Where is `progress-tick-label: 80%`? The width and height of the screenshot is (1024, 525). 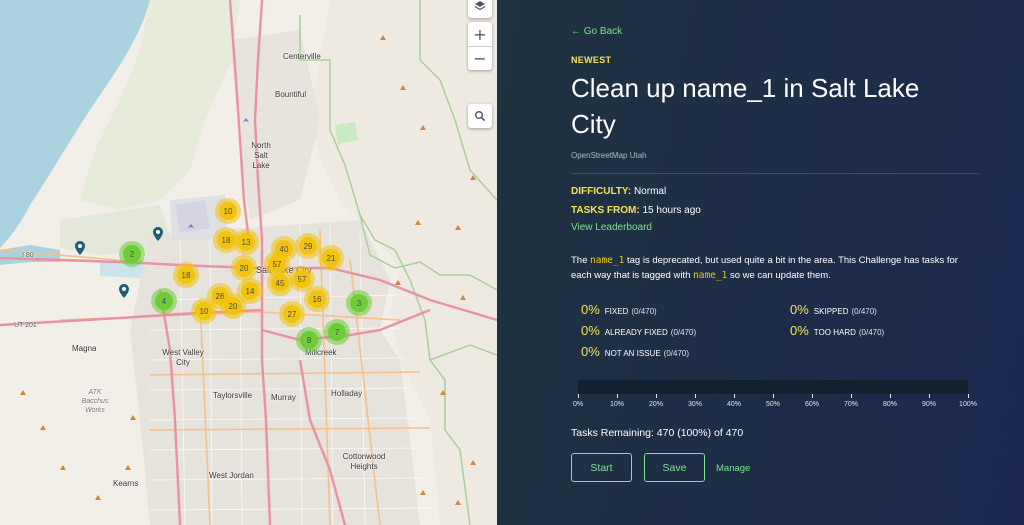
progress-tick-label: 80% is located at coordinates (890, 404).